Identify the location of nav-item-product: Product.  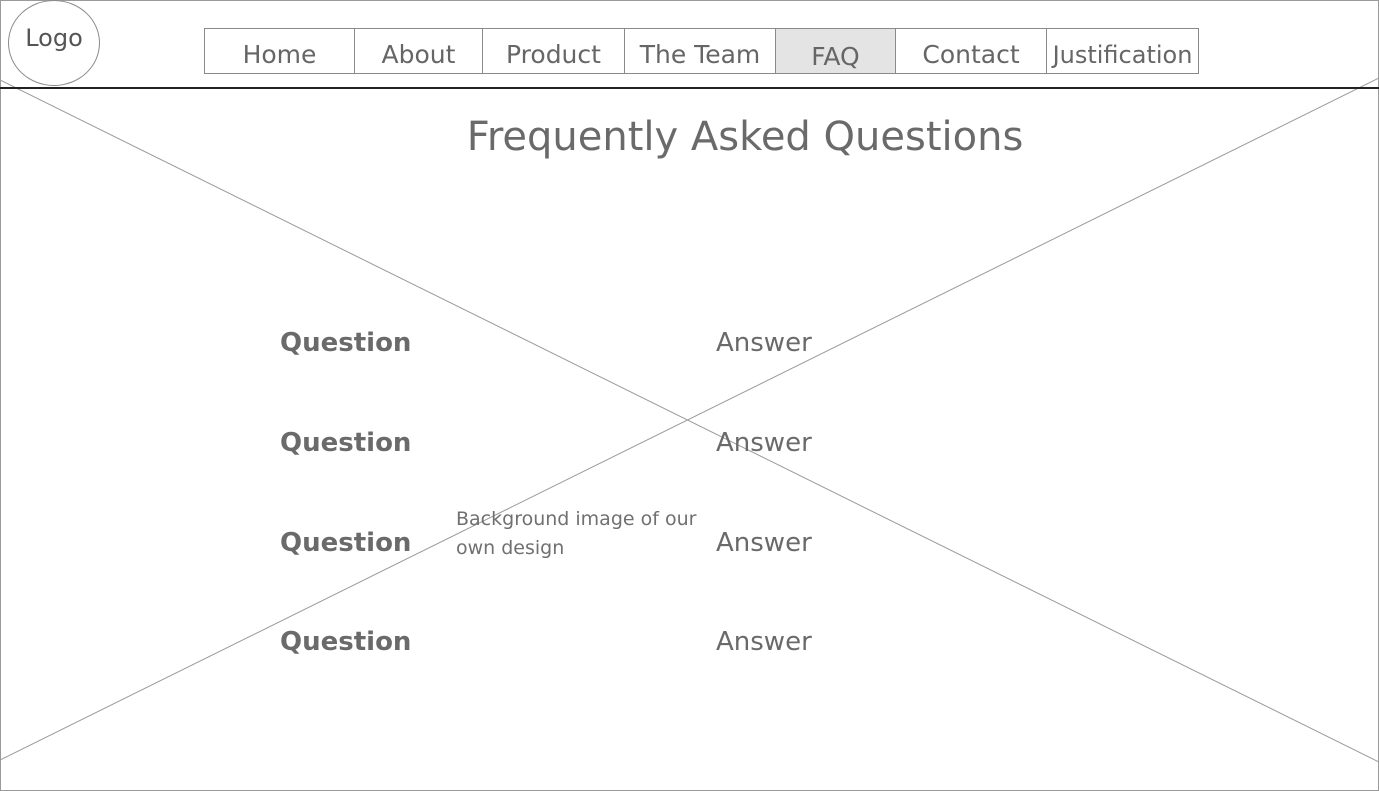
(554, 51).